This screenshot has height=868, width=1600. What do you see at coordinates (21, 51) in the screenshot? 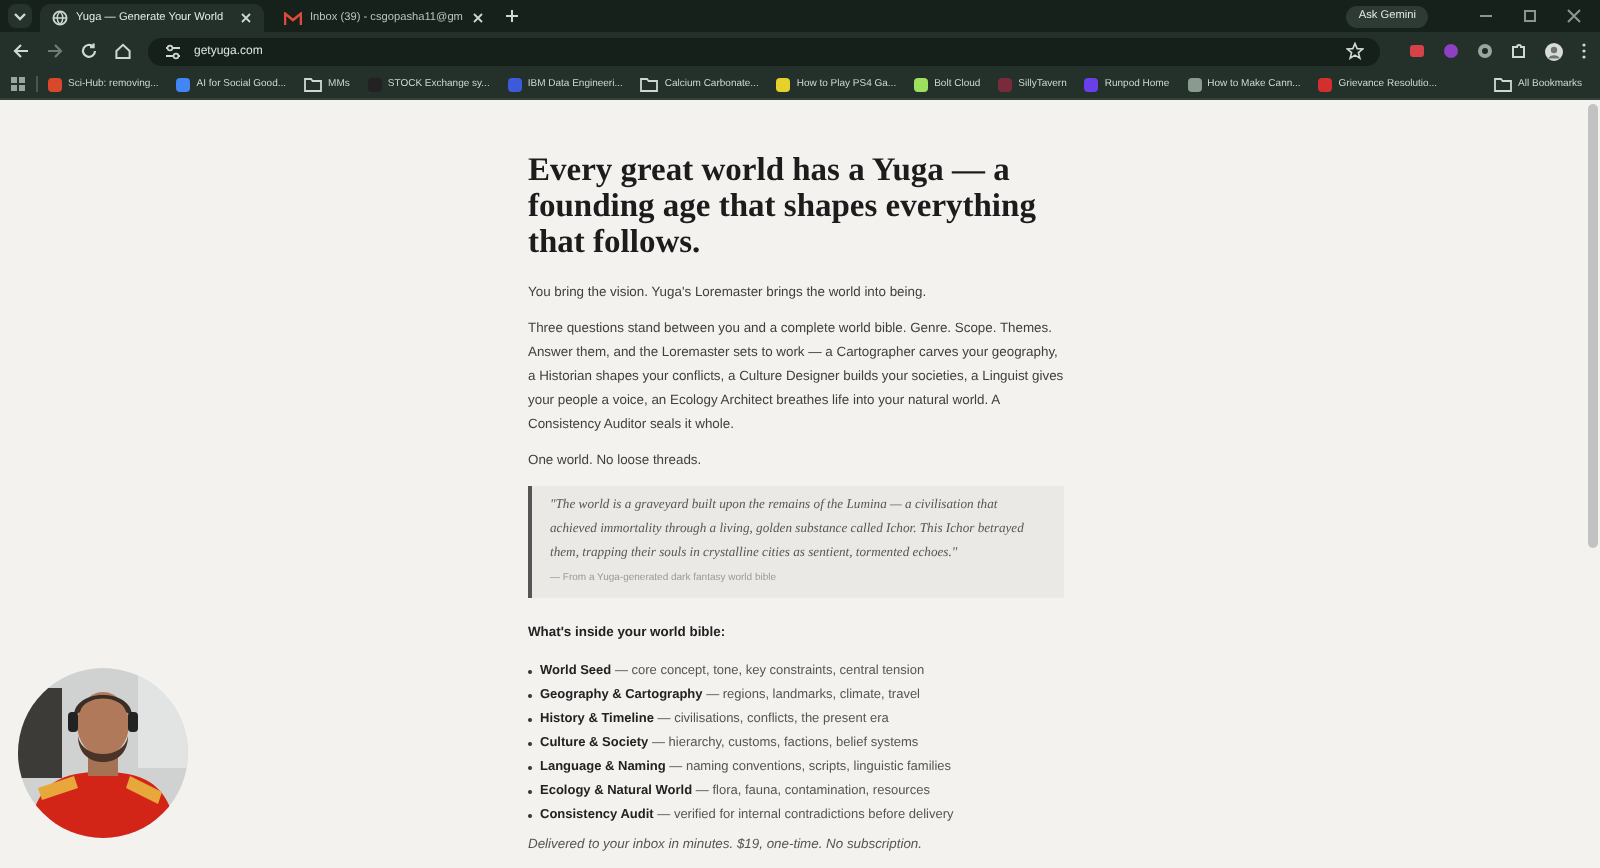
I see `back-icon` at bounding box center [21, 51].